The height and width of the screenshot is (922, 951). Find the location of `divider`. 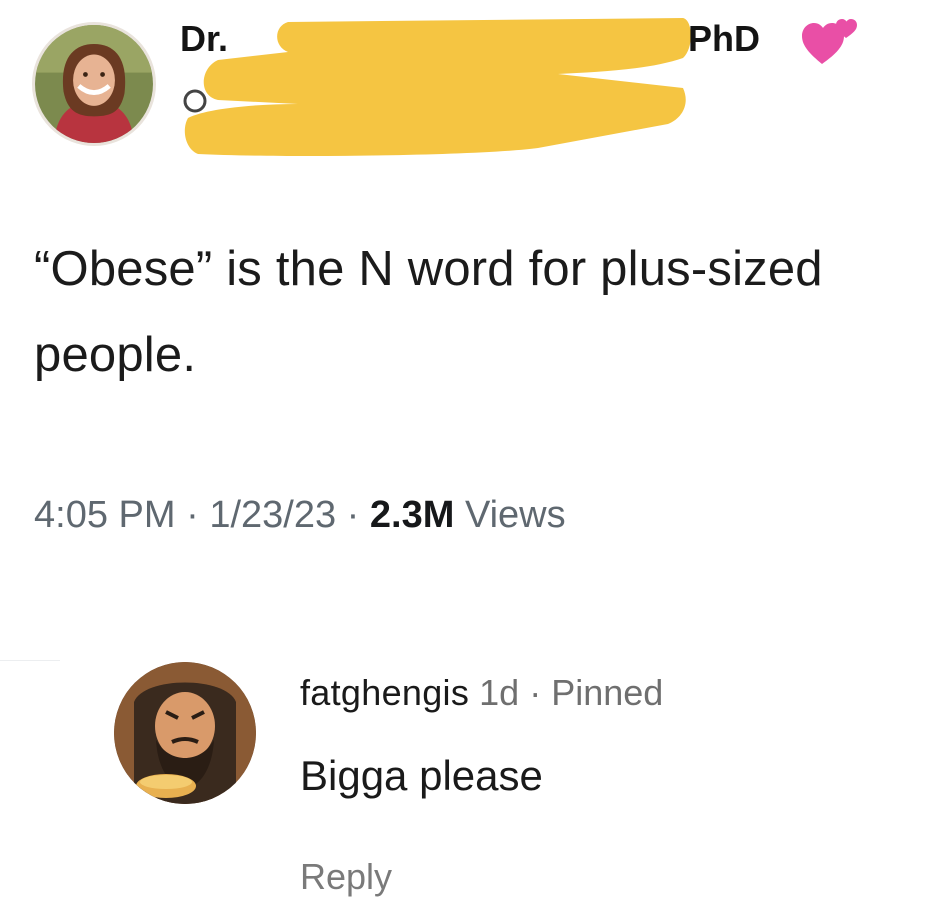

divider is located at coordinates (30, 660).